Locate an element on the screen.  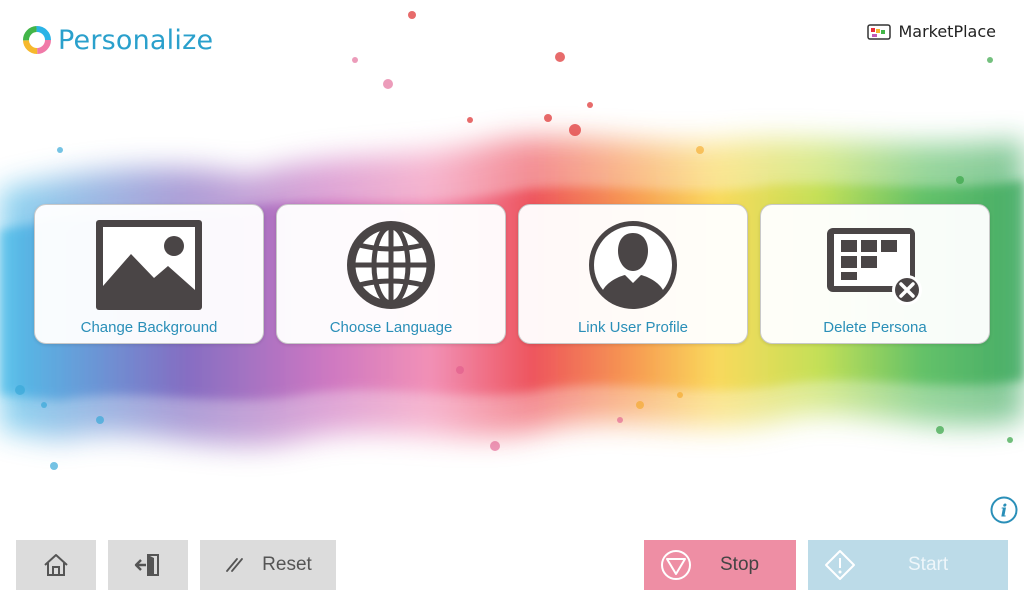
delete-persona-tile: Delete Persona is located at coordinates (875, 274).